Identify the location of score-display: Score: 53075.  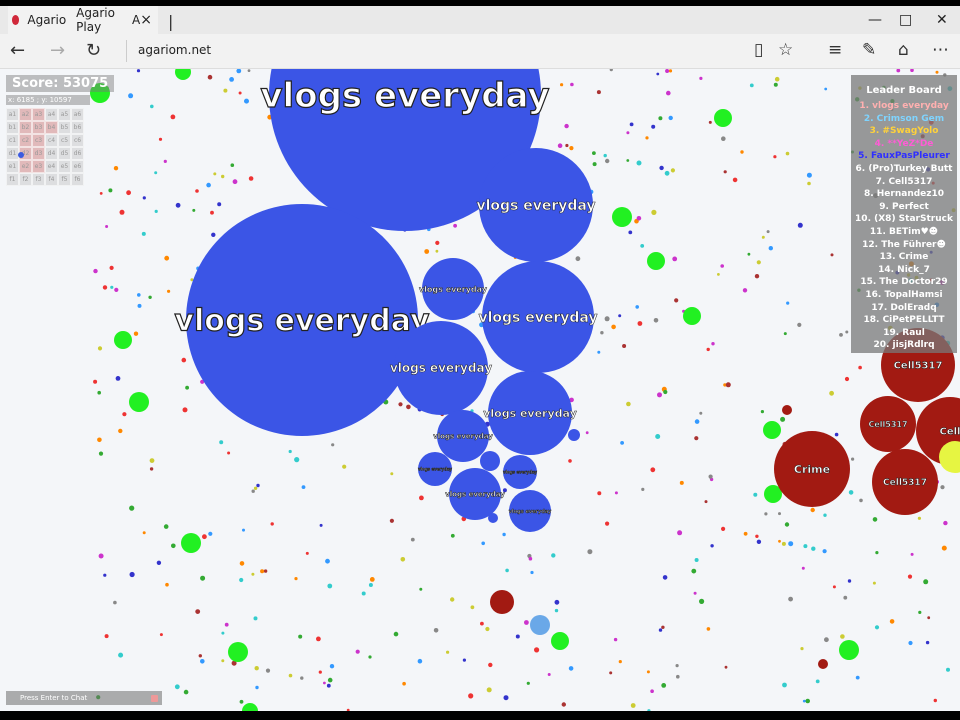
(60, 83).